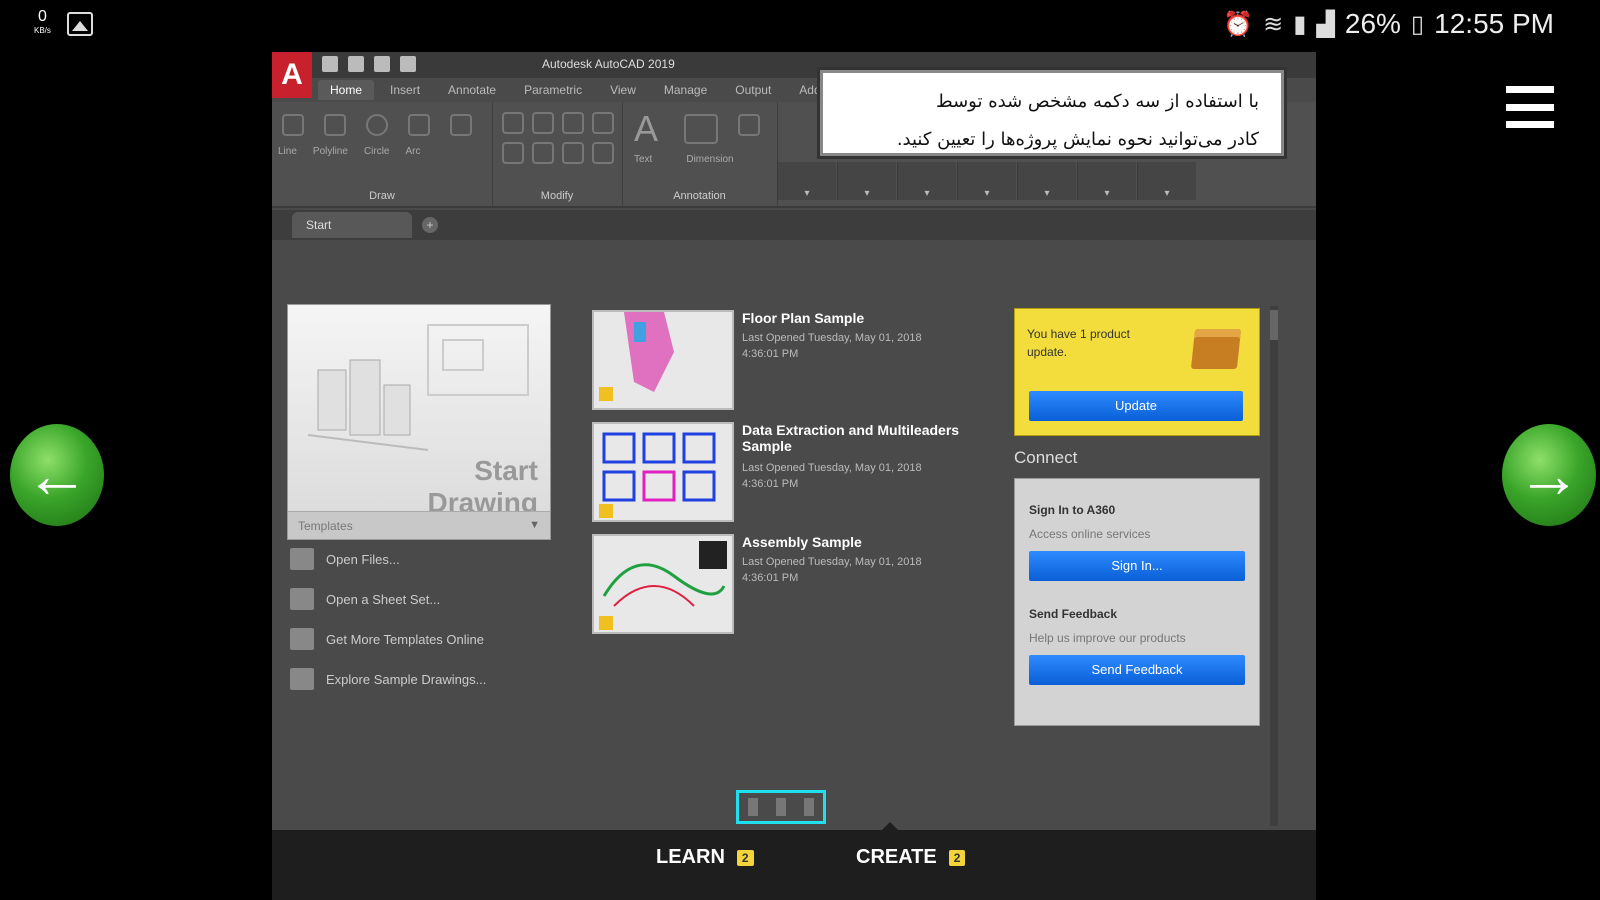 This screenshot has height=900, width=1600. What do you see at coordinates (862, 438) in the screenshot?
I see `recent-title: Data Extraction and Multileaders Sample` at bounding box center [862, 438].